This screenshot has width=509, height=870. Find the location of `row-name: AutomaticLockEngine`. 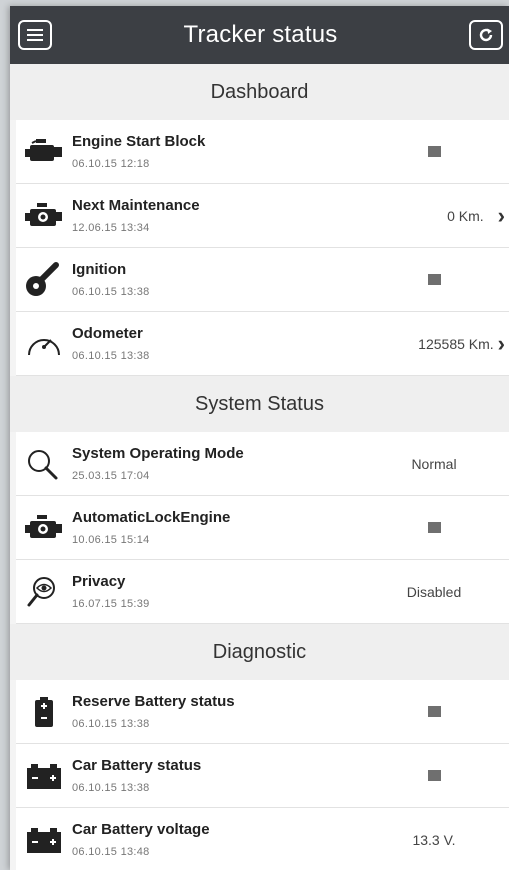

row-name: AutomaticLockEngine is located at coordinates (151, 517).